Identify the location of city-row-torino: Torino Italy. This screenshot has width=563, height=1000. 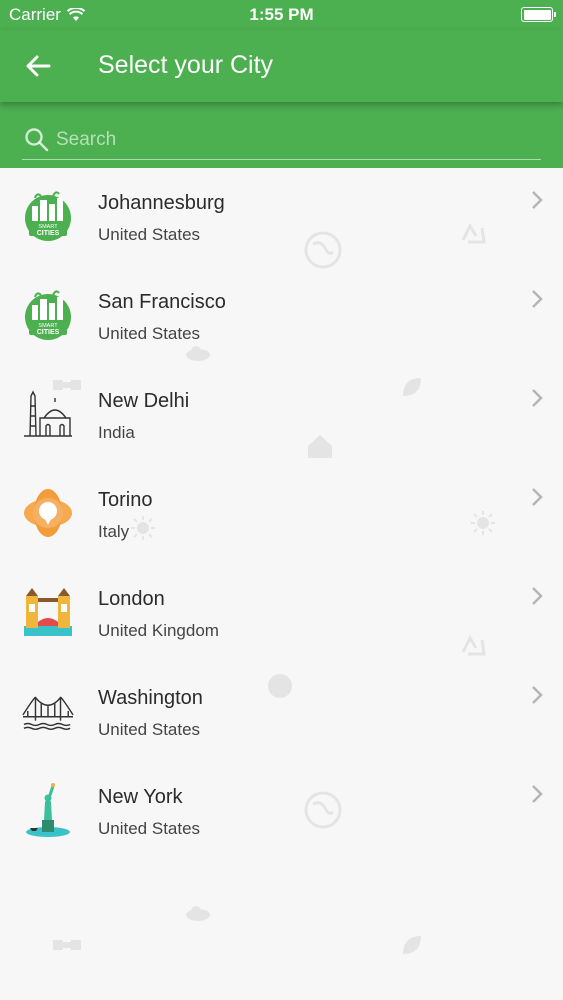
(281, 514).